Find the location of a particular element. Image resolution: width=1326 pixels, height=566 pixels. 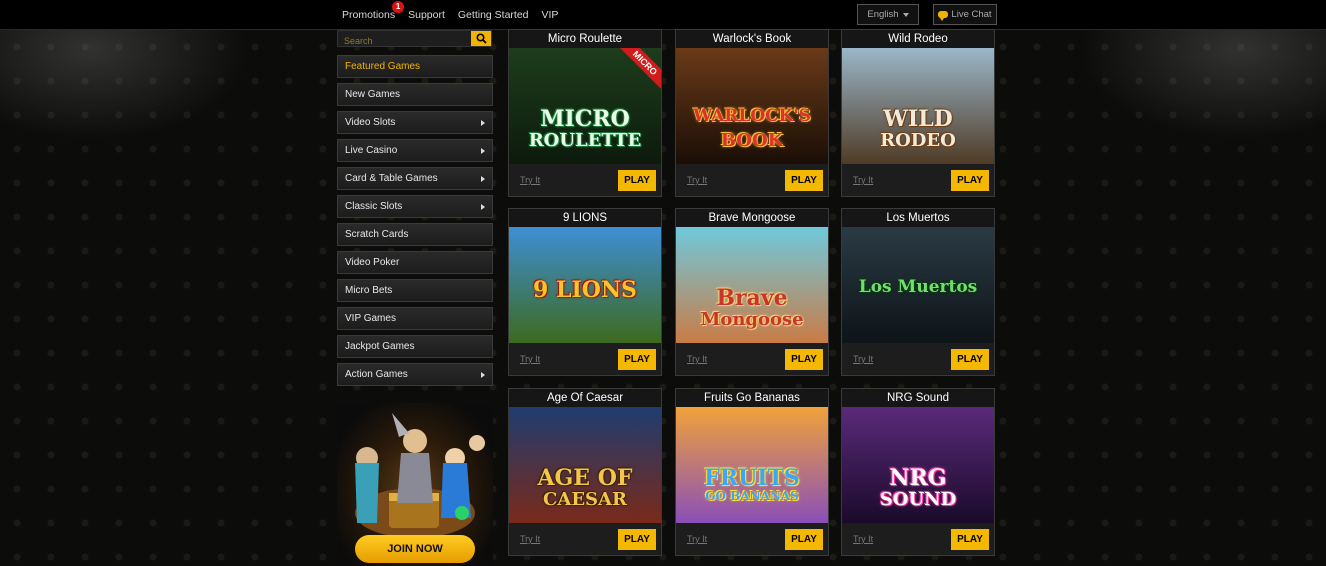

game-card: Los Muertos Los Muertos Try It PLAY is located at coordinates (918, 292).